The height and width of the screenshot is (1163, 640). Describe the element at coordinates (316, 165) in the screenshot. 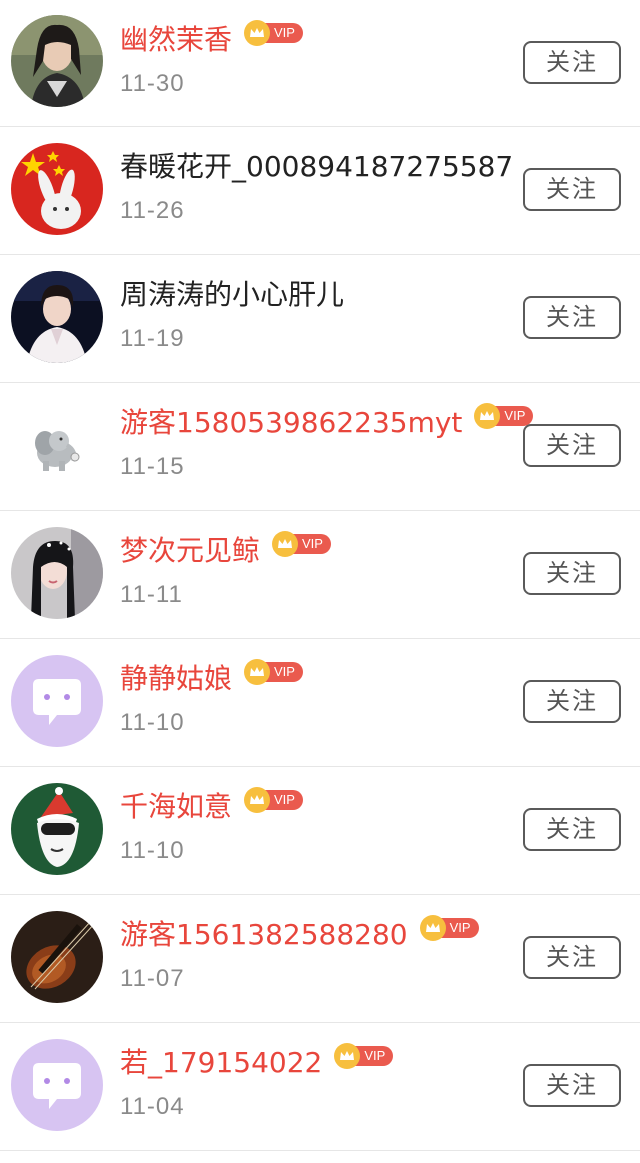

I see `user-name: 春暖花开_000894187275587` at that location.